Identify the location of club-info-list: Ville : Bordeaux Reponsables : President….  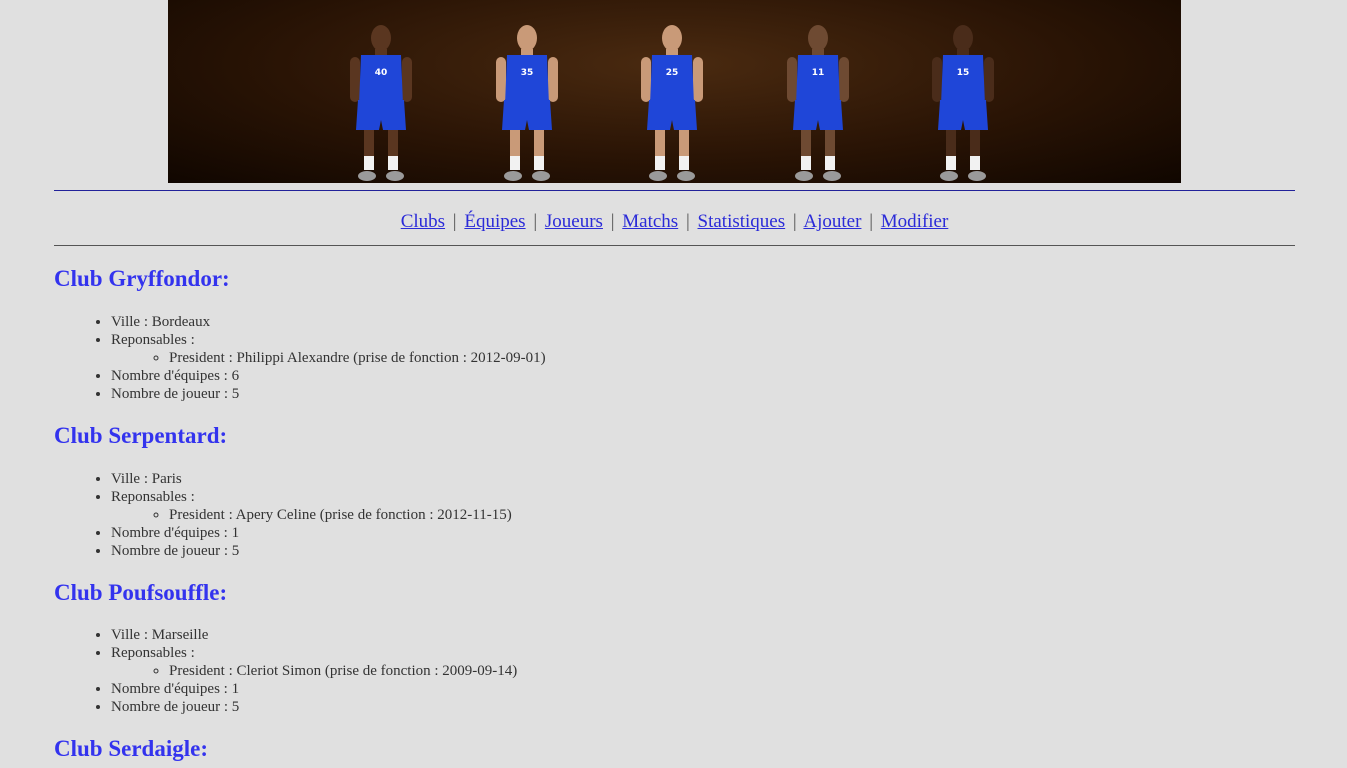
(328, 358).